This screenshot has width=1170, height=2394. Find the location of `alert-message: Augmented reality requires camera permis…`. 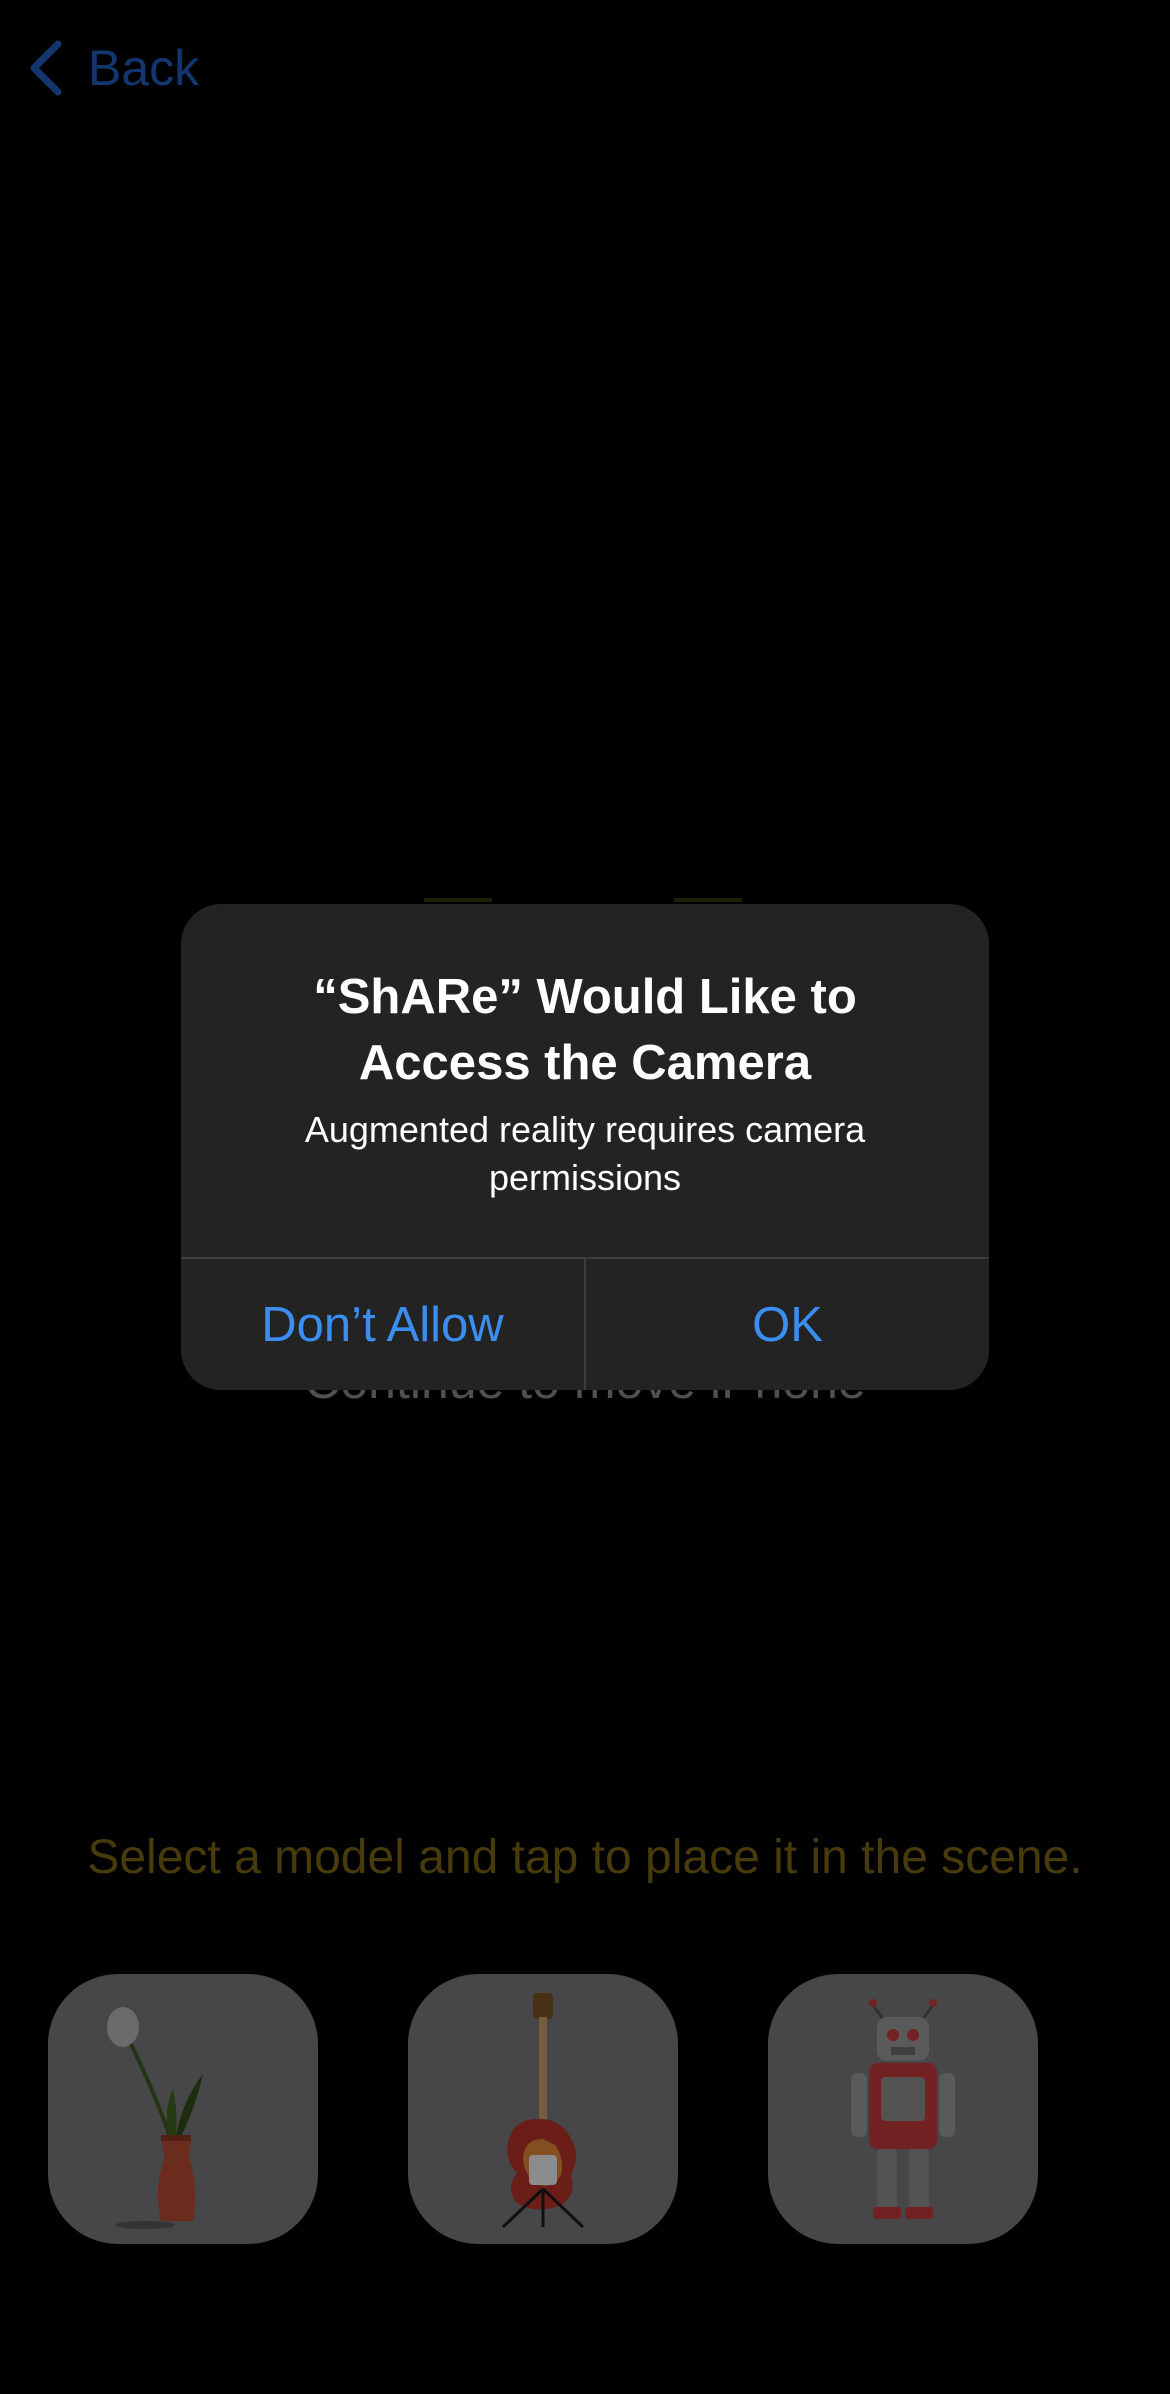

alert-message: Augmented reality requires camera permis… is located at coordinates (585, 1153).